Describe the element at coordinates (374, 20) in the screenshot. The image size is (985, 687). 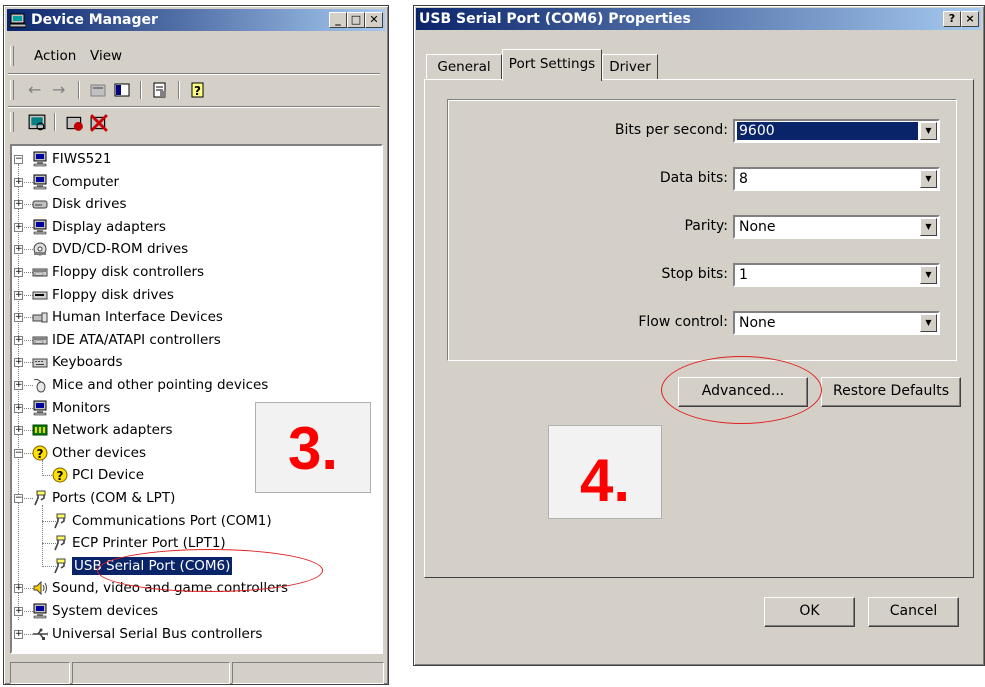
I see `close-button: ✕` at that location.